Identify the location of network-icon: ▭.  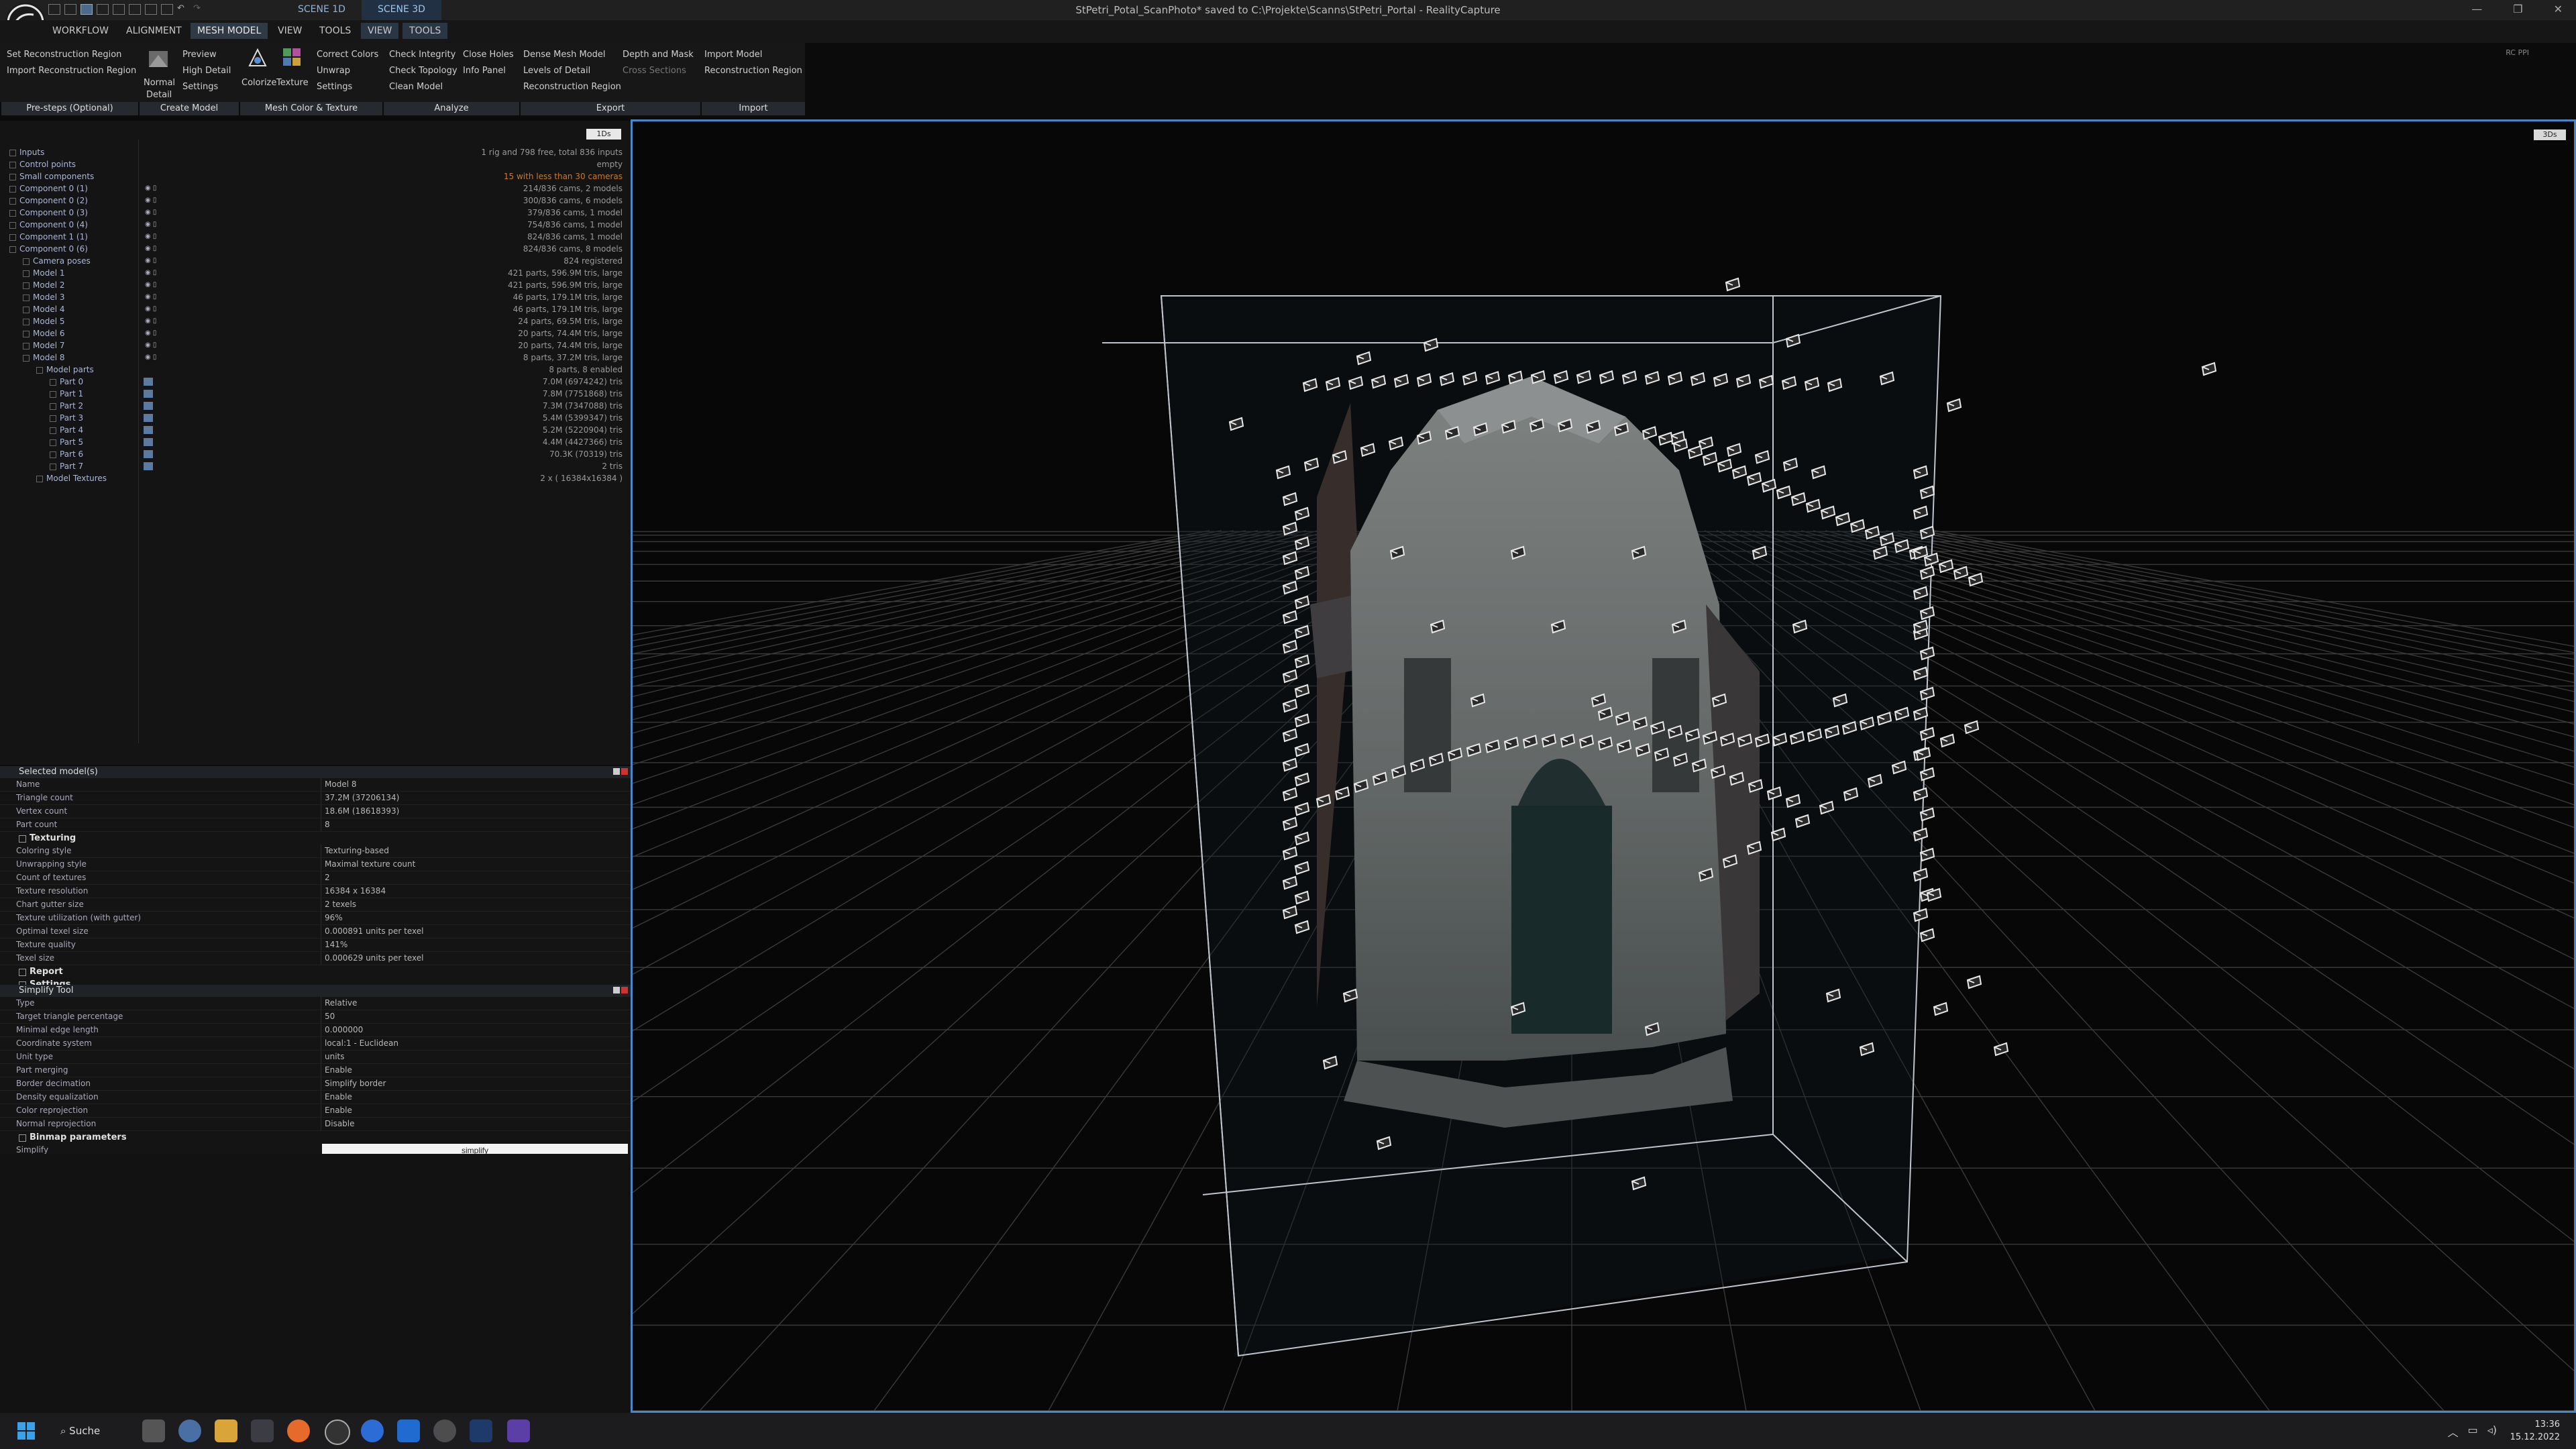
(2473, 1432).